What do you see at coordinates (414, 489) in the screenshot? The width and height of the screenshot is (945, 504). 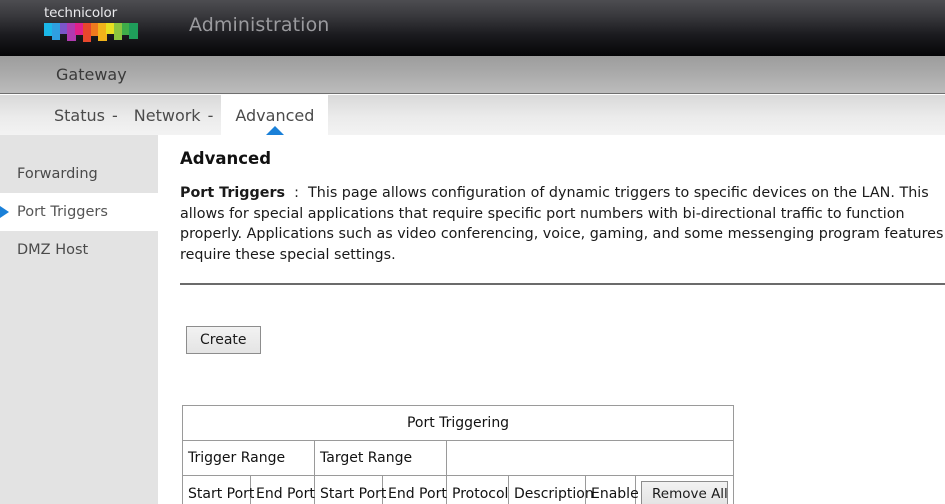 I see `column-header-target-end-port: End Port` at bounding box center [414, 489].